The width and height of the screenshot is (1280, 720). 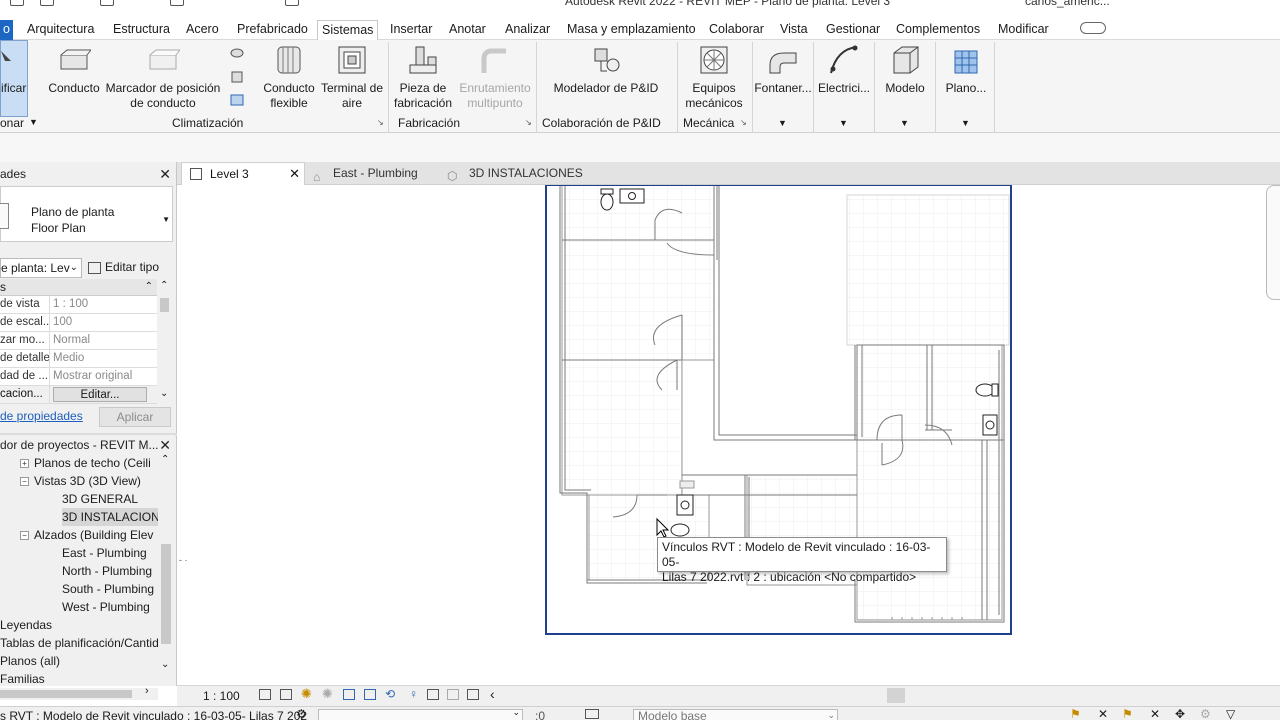 I want to click on property-row: de vista 1 : 100, so click(x=78, y=305).